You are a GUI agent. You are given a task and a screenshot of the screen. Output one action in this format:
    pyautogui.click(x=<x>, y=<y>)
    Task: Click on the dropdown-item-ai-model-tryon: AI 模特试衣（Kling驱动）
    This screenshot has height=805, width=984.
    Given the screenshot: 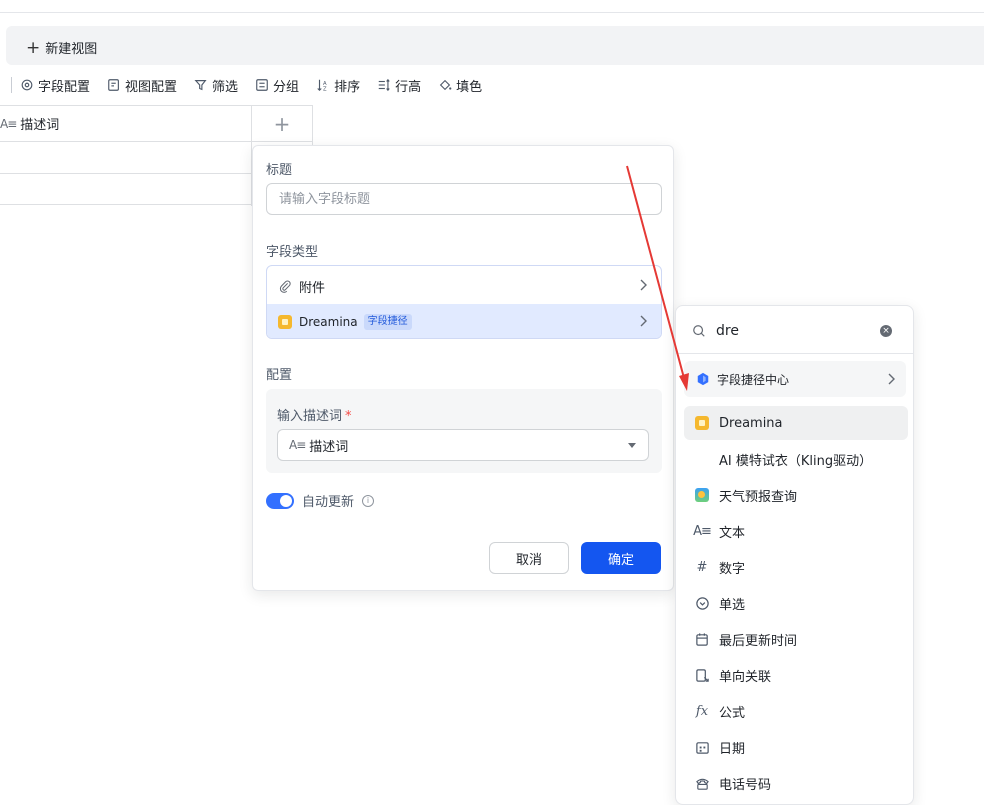 What is the action you would take?
    pyautogui.click(x=796, y=459)
    